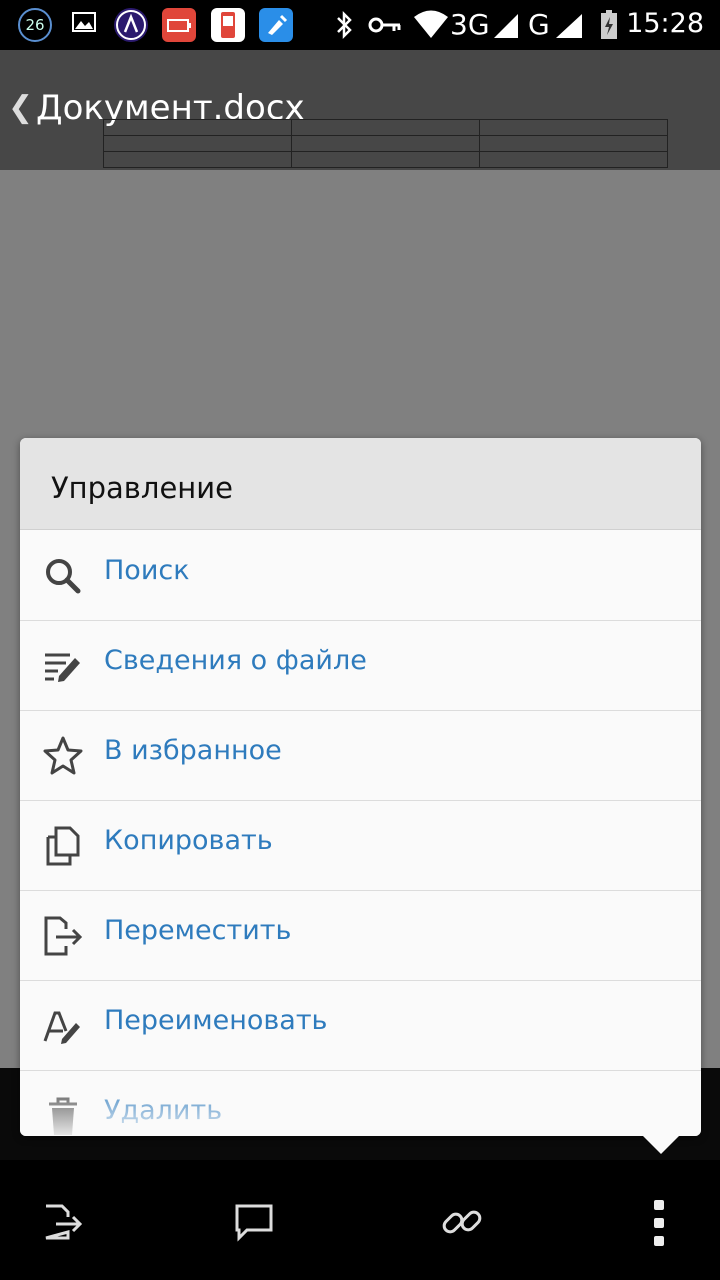 The height and width of the screenshot is (1280, 720). I want to click on menu-item-label: Поиск, so click(147, 570).